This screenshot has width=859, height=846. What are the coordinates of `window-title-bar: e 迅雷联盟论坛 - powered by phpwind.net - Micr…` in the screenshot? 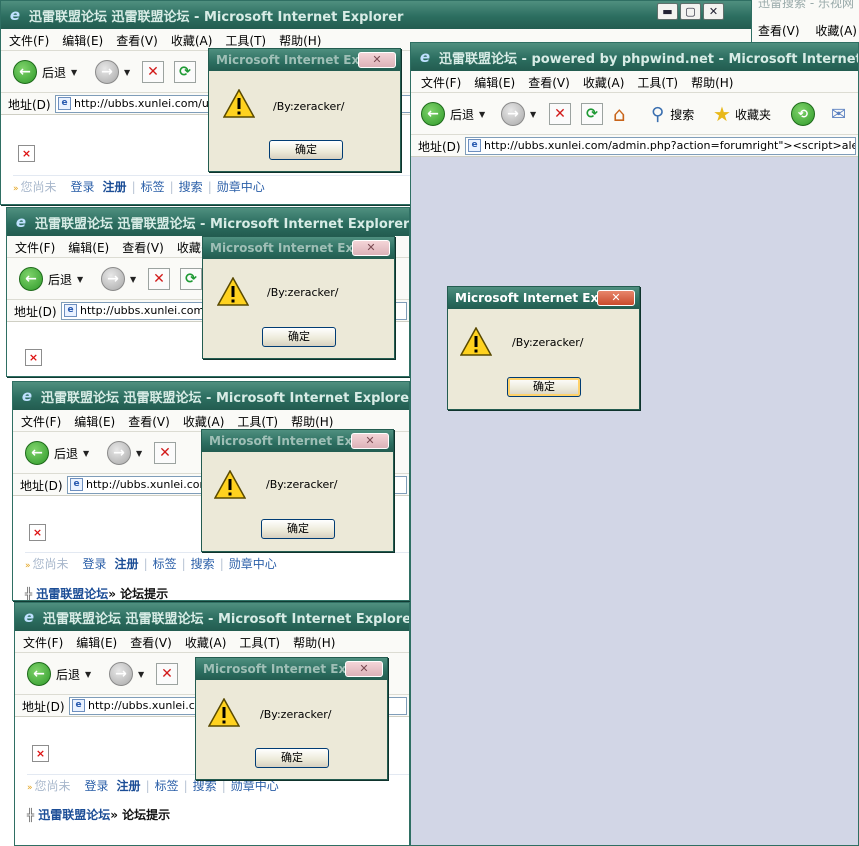 It's located at (634, 57).